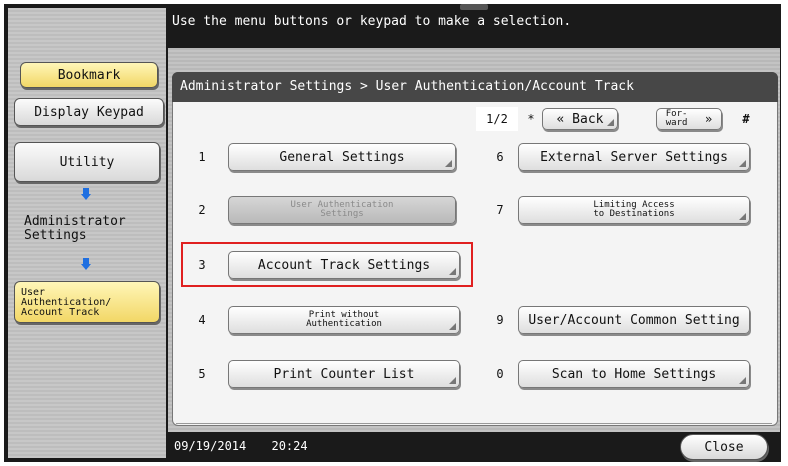  I want to click on general-settings-button: General Settings, so click(342, 157).